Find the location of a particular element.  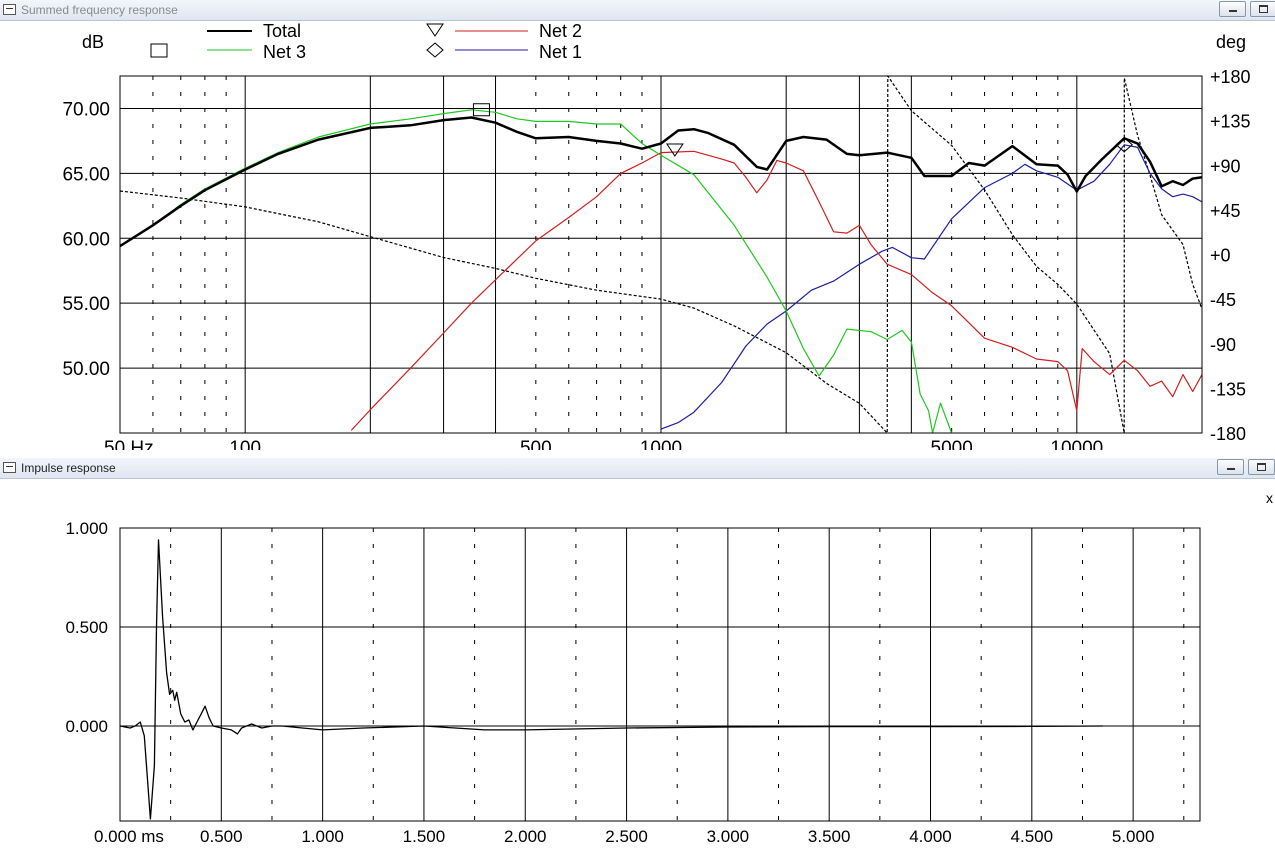

phase-tick-label: -90 is located at coordinates (1223, 345).